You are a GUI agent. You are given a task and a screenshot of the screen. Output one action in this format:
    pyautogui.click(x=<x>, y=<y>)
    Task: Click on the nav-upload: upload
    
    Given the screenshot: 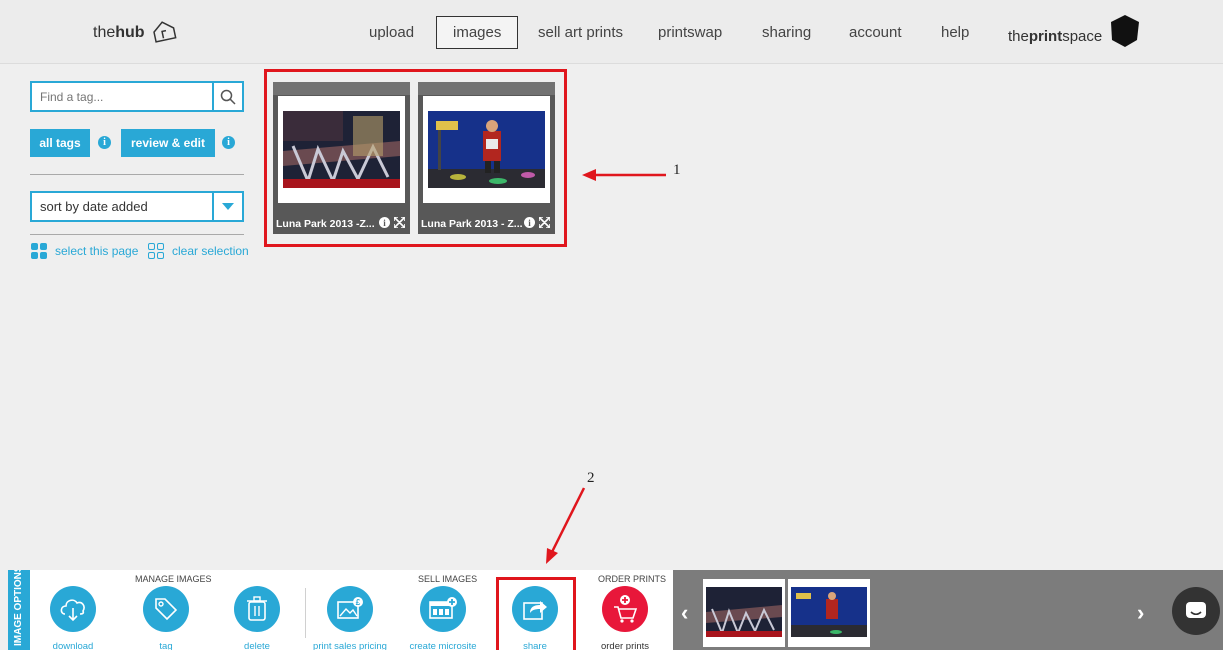 What is the action you would take?
    pyautogui.click(x=391, y=32)
    